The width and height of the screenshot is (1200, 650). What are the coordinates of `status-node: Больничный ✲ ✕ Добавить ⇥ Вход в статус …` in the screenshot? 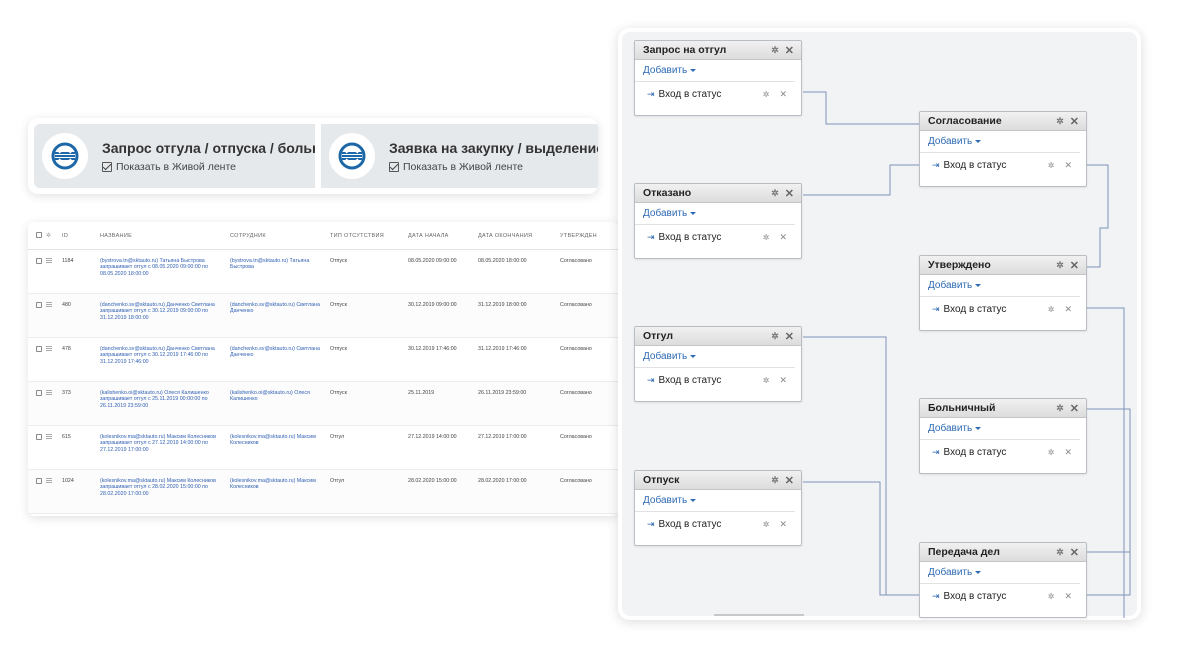 It's located at (1003, 436).